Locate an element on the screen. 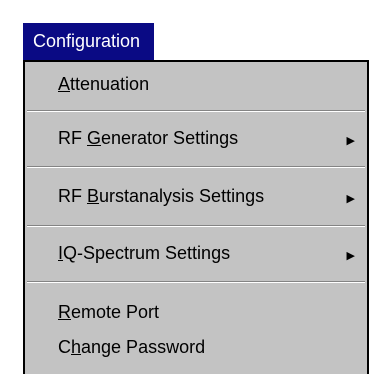 The image size is (378, 374). menu-item-label: Change Password is located at coordinates (132, 347).